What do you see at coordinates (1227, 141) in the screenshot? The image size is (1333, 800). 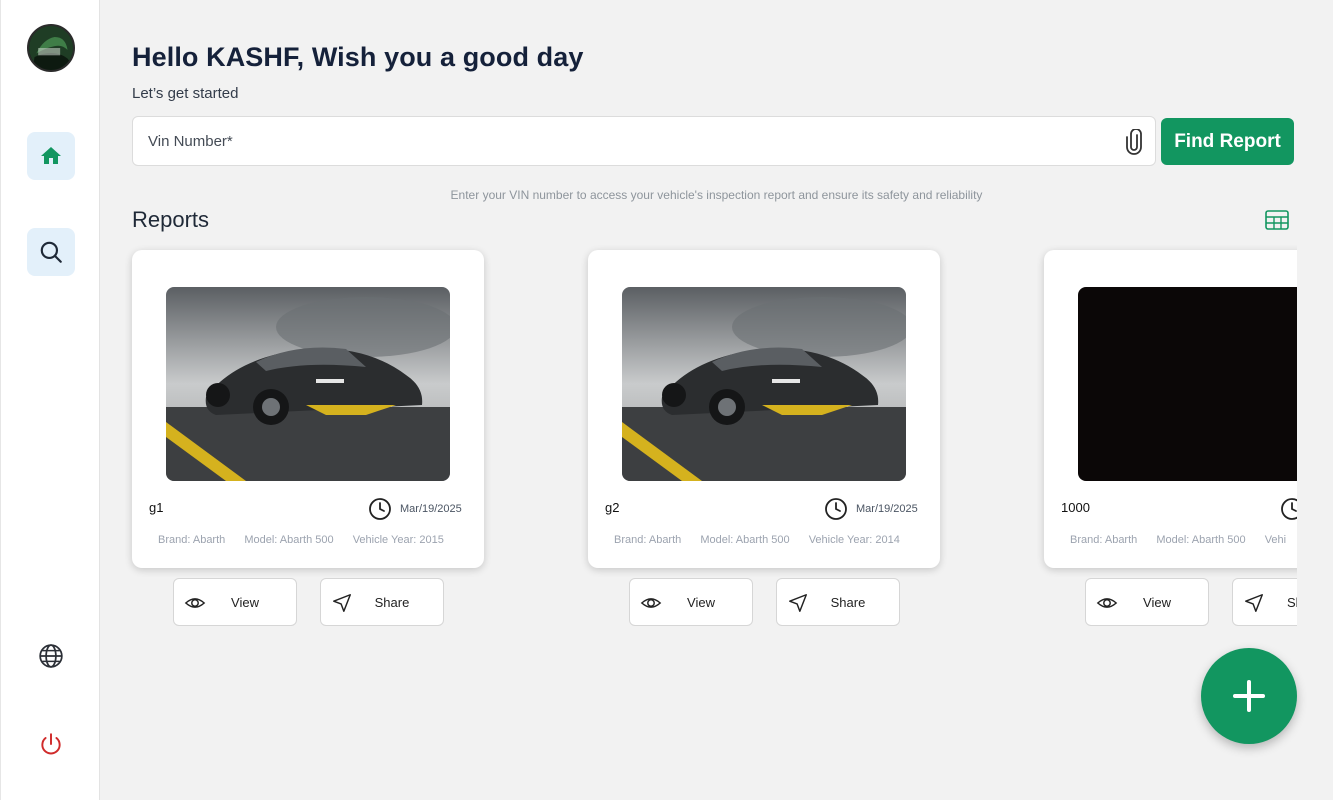 I see `find-report-button: Find Report` at bounding box center [1227, 141].